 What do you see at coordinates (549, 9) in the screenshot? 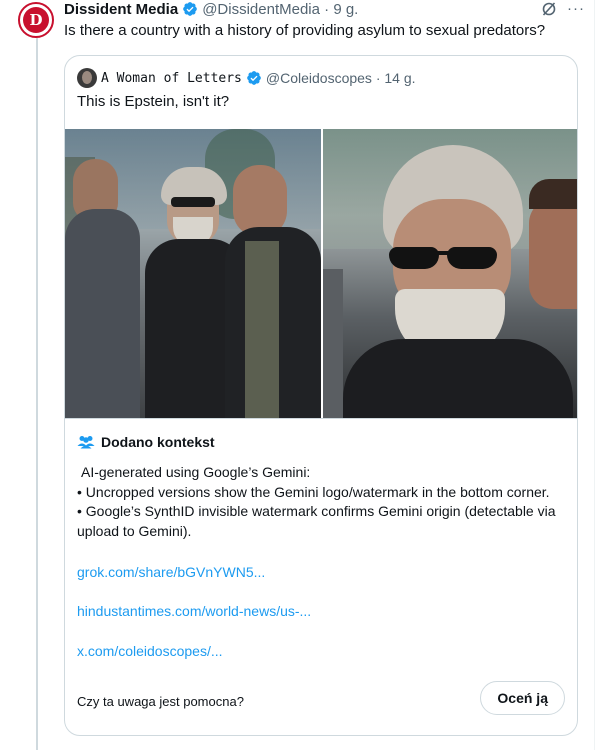
I see `grok-icon` at bounding box center [549, 9].